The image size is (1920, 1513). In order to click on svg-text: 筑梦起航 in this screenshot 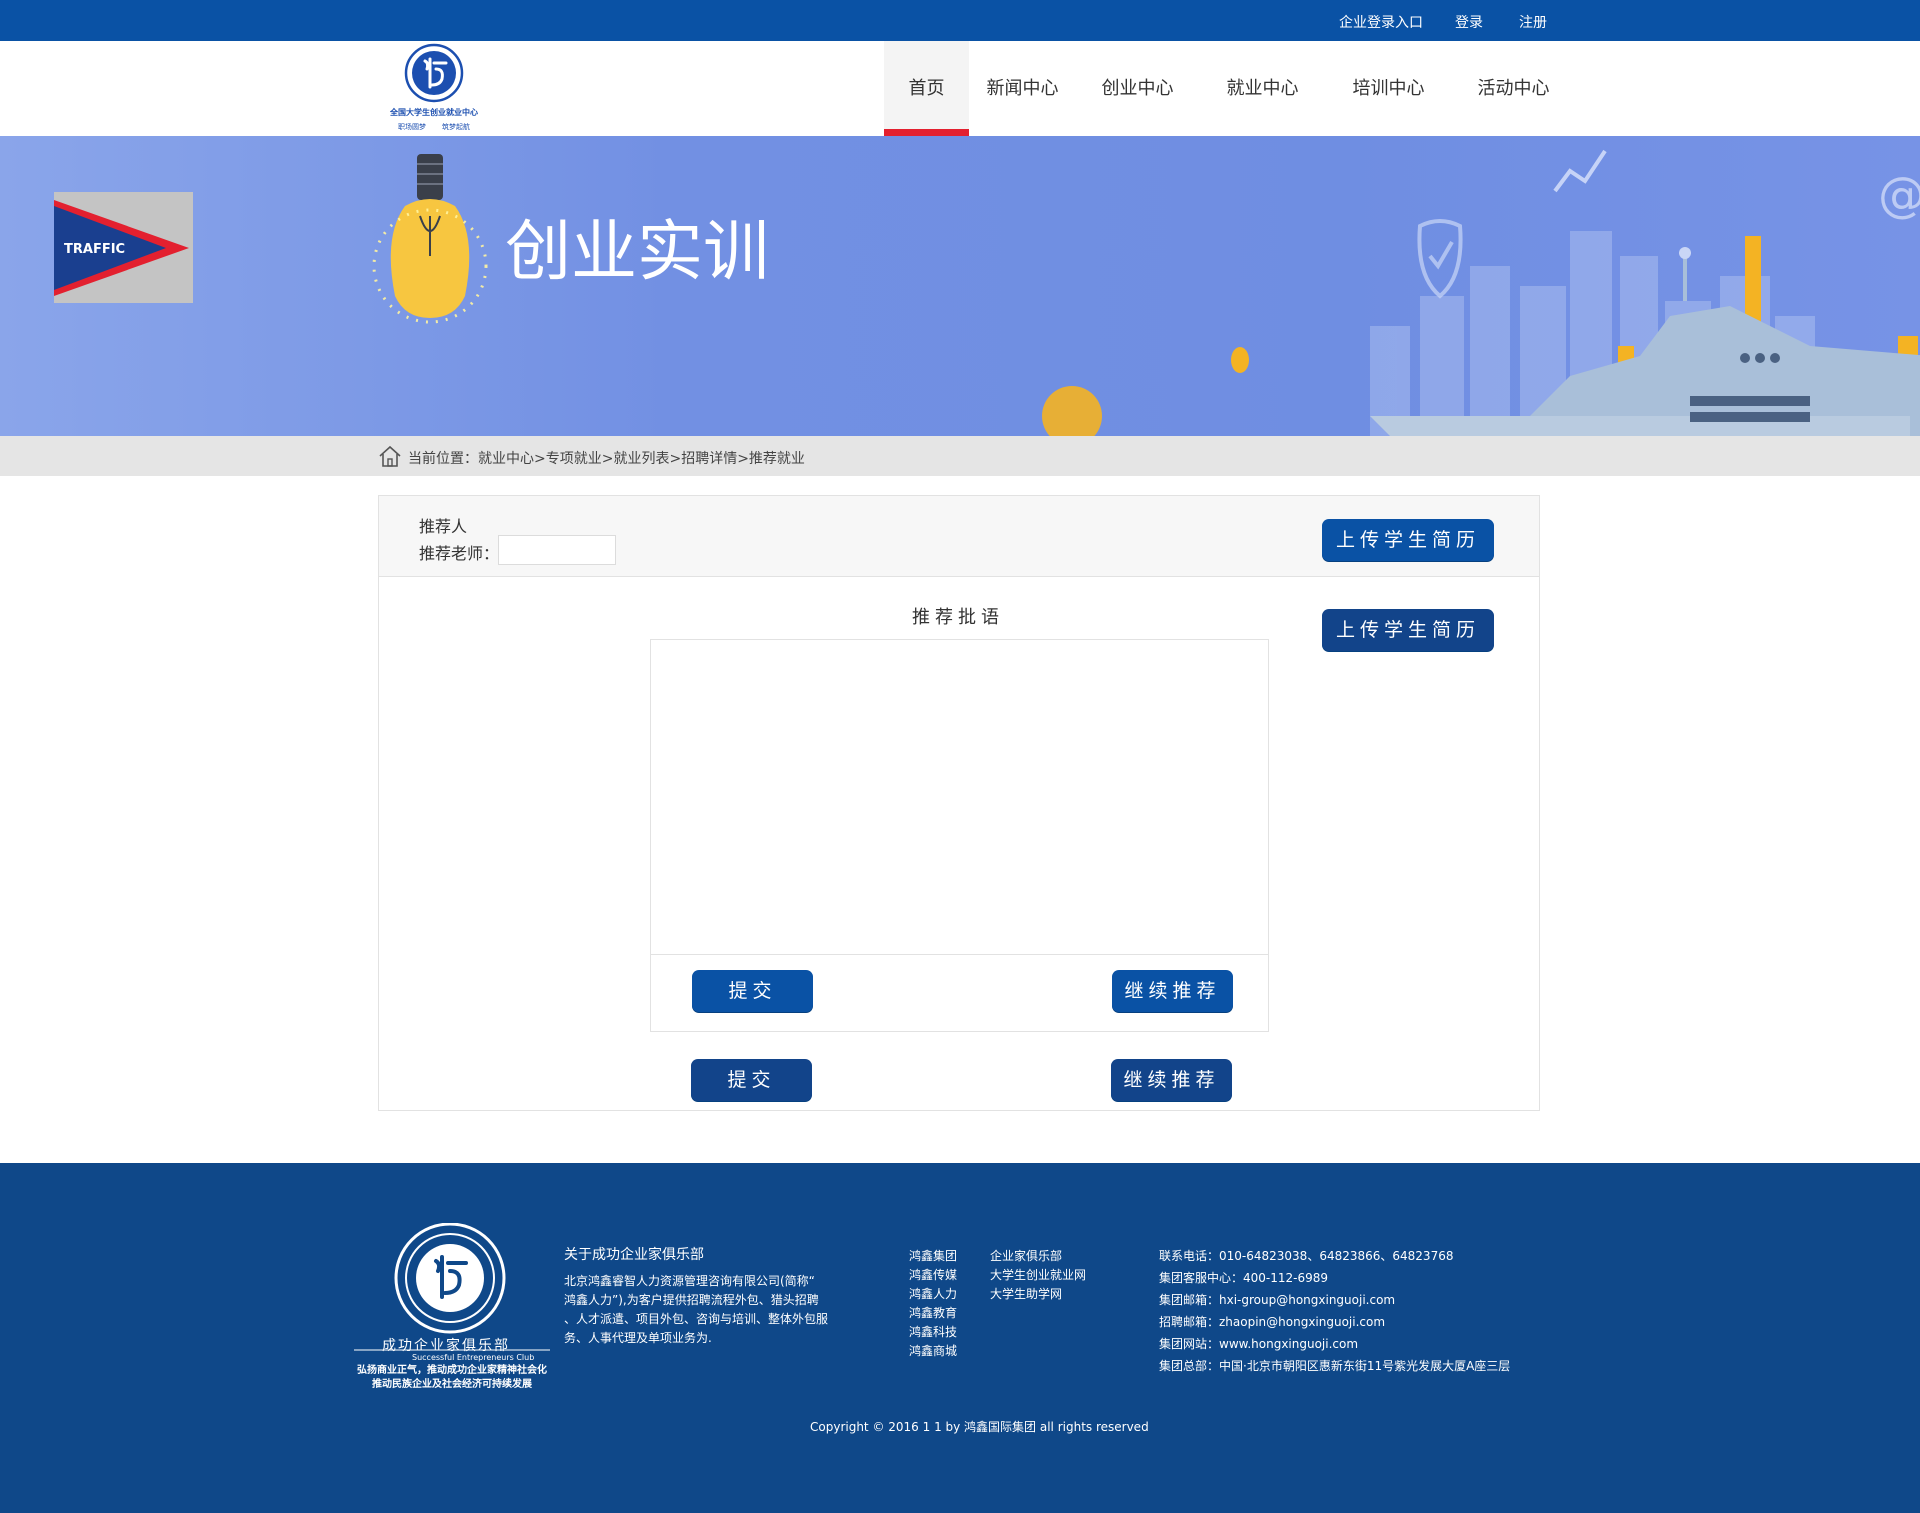, I will do `click(456, 126)`.